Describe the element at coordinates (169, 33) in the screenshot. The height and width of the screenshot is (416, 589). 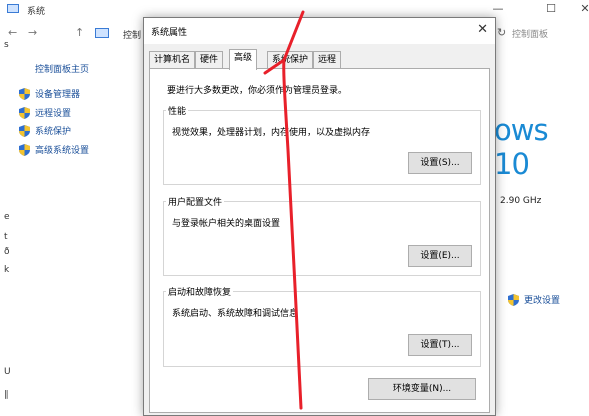
I see `dialog-title: 系统属性` at that location.